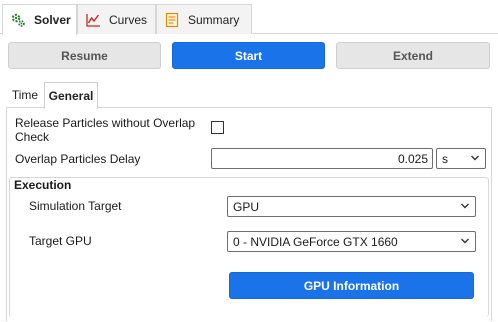  I want to click on simulation-target-value: GPU, so click(246, 206).